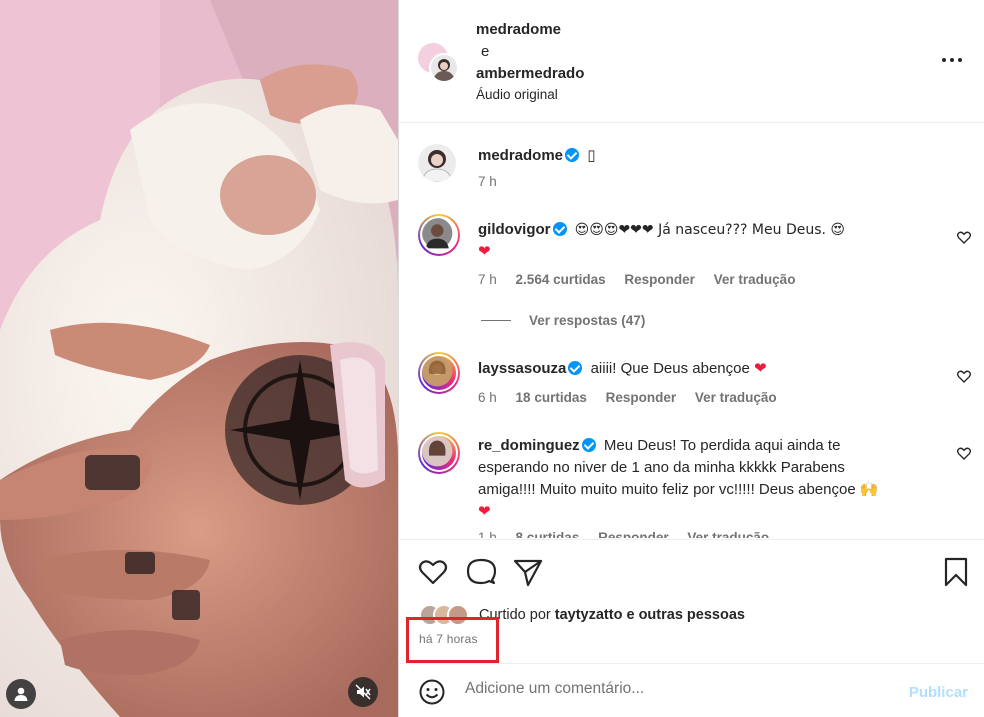  I want to click on avatar-caption, so click(437, 163).